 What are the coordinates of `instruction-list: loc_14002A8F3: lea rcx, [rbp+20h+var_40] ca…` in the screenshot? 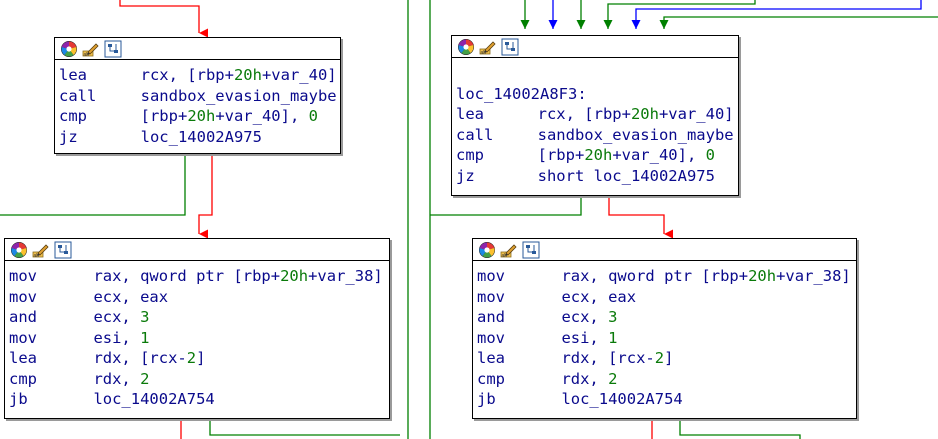 It's located at (595, 122).